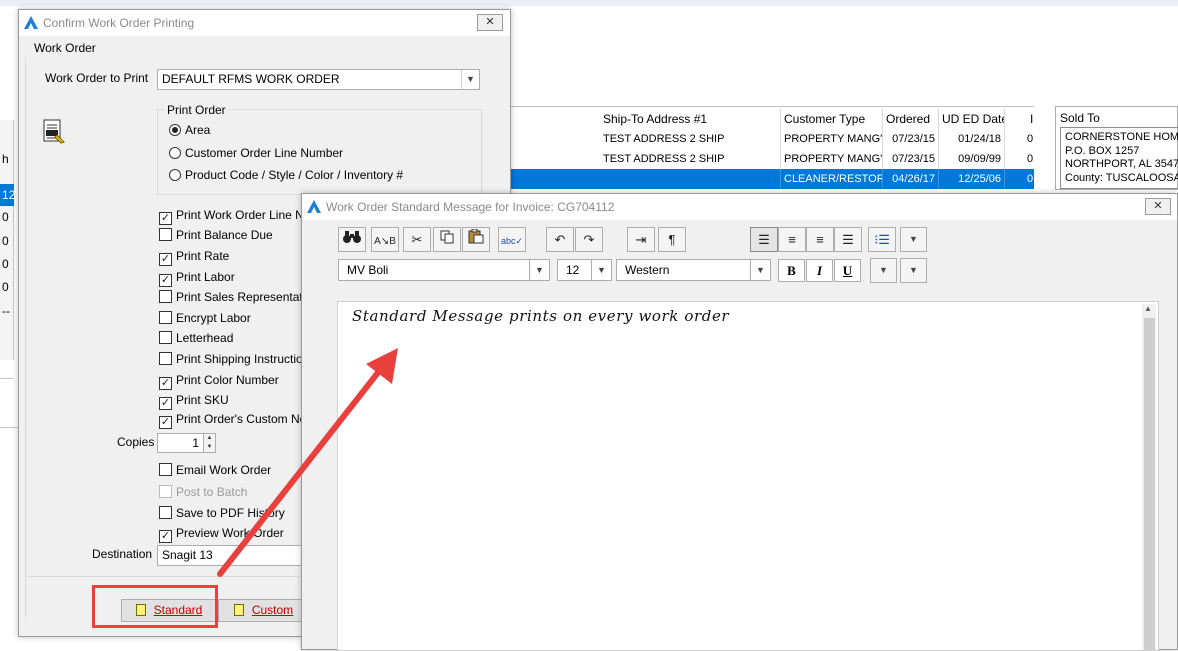 This screenshot has width=1178, height=651. What do you see at coordinates (417, 239) in the screenshot?
I see `cut-button: ✂` at bounding box center [417, 239].